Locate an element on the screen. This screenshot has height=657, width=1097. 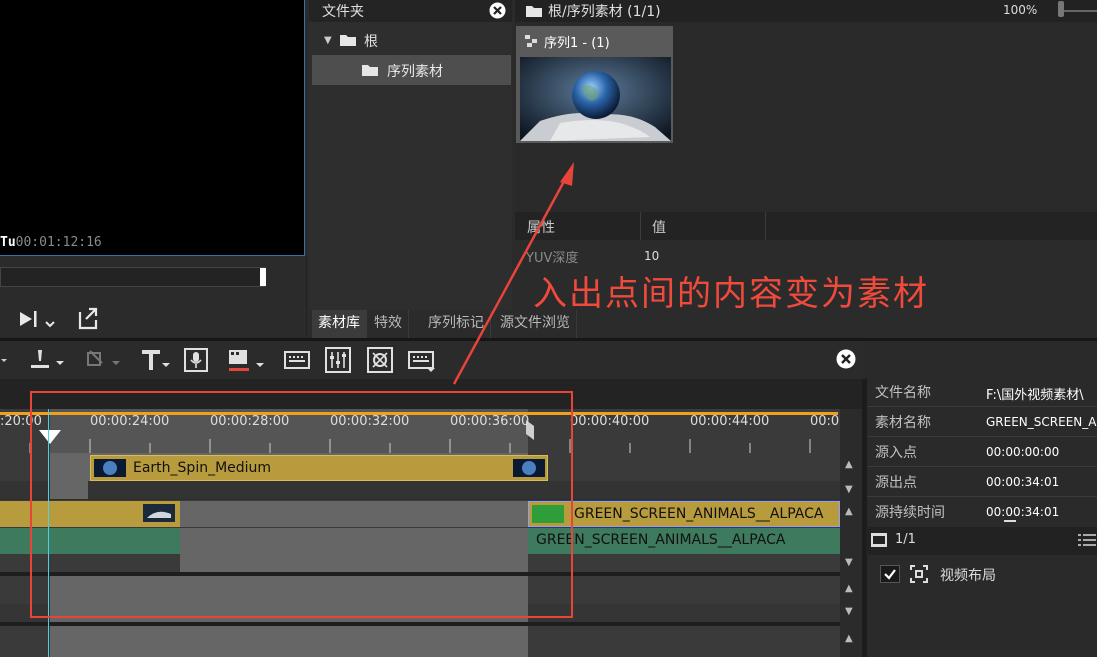
tab-media-library: 素材库 is located at coordinates (339, 324).